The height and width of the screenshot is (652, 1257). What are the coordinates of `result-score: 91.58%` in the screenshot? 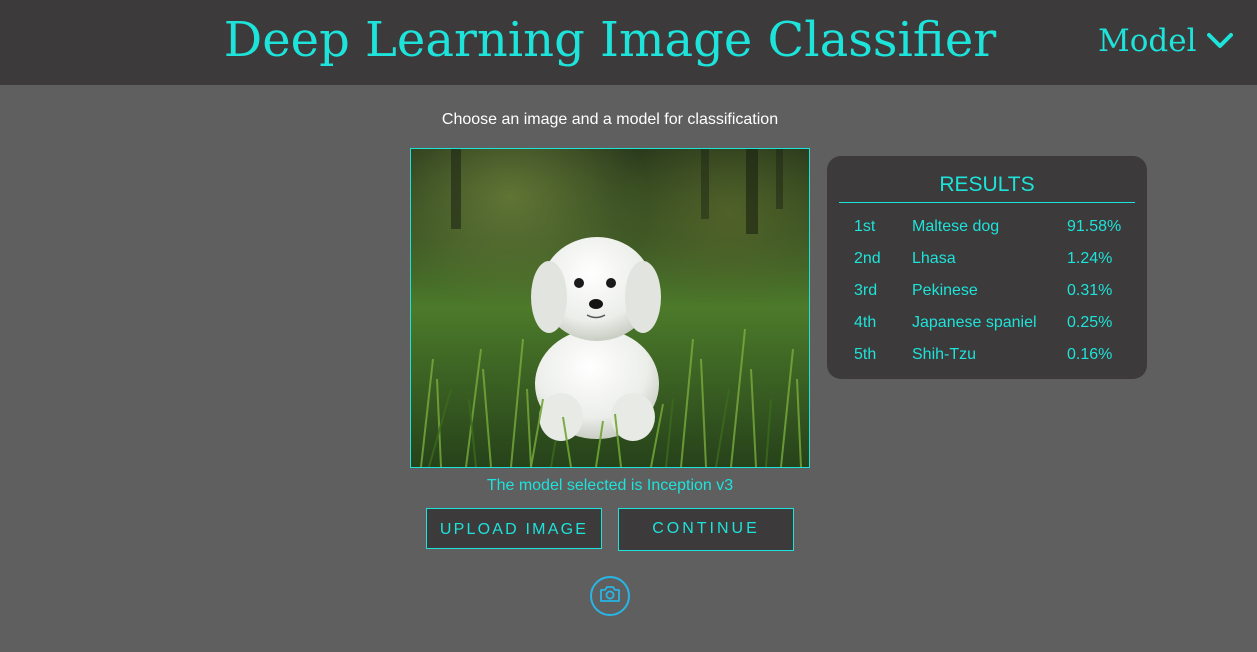 It's located at (1094, 226).